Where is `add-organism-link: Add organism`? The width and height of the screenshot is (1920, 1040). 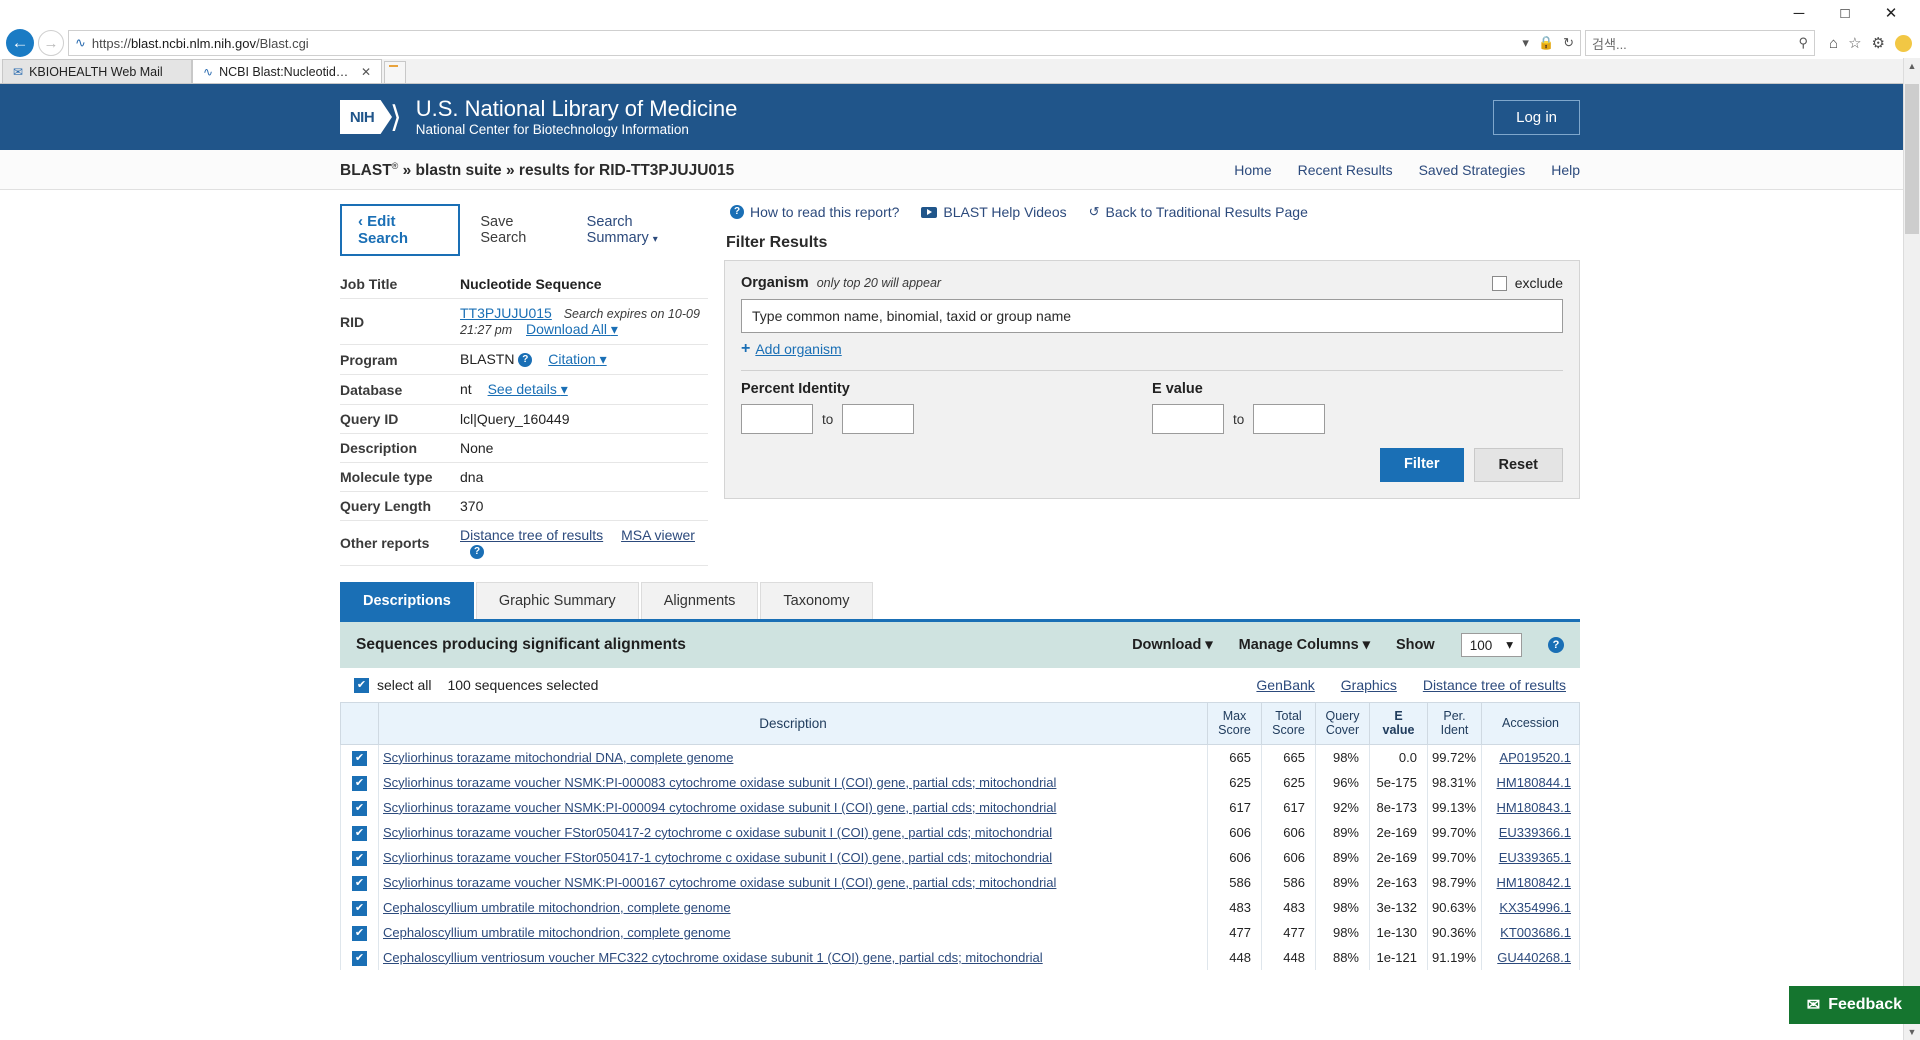
add-organism-link: Add organism is located at coordinates (798, 349).